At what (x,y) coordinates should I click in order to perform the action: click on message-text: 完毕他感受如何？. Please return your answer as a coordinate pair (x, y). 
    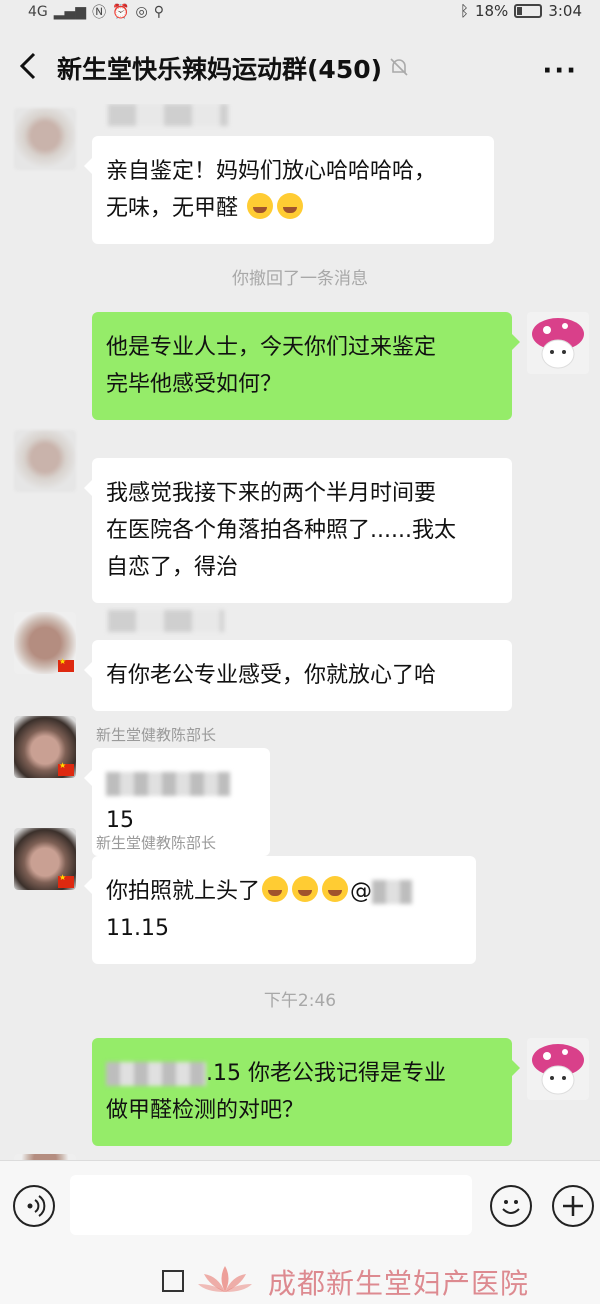
    Looking at the image, I should click on (194, 384).